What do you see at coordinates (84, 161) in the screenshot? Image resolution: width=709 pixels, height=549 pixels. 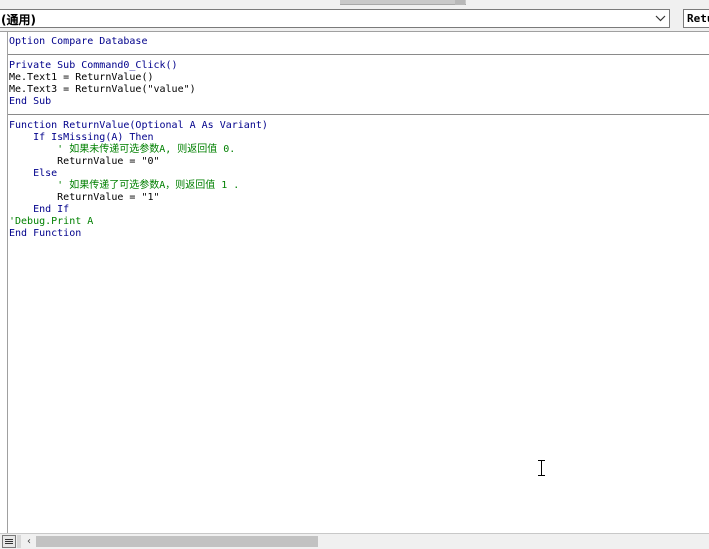 I see `code-line: ReturnValue = "0"` at bounding box center [84, 161].